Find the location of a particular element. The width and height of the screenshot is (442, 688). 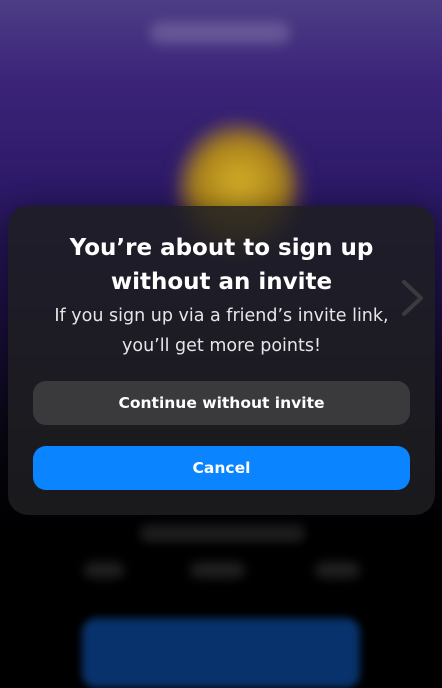

blurred-header is located at coordinates (220, 33).